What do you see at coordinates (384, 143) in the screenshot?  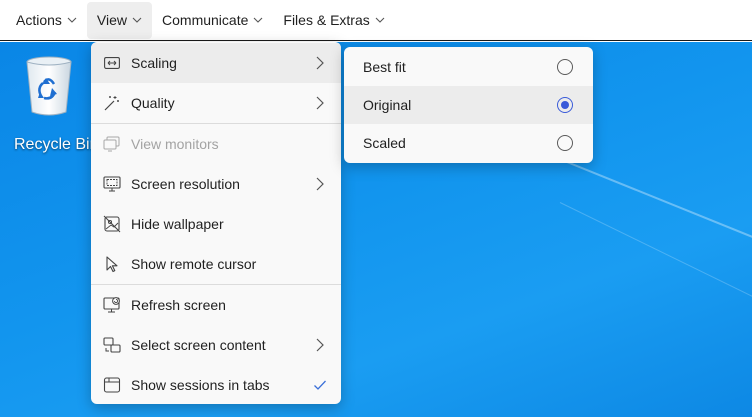 I see `submenu-item-label: Scaled` at bounding box center [384, 143].